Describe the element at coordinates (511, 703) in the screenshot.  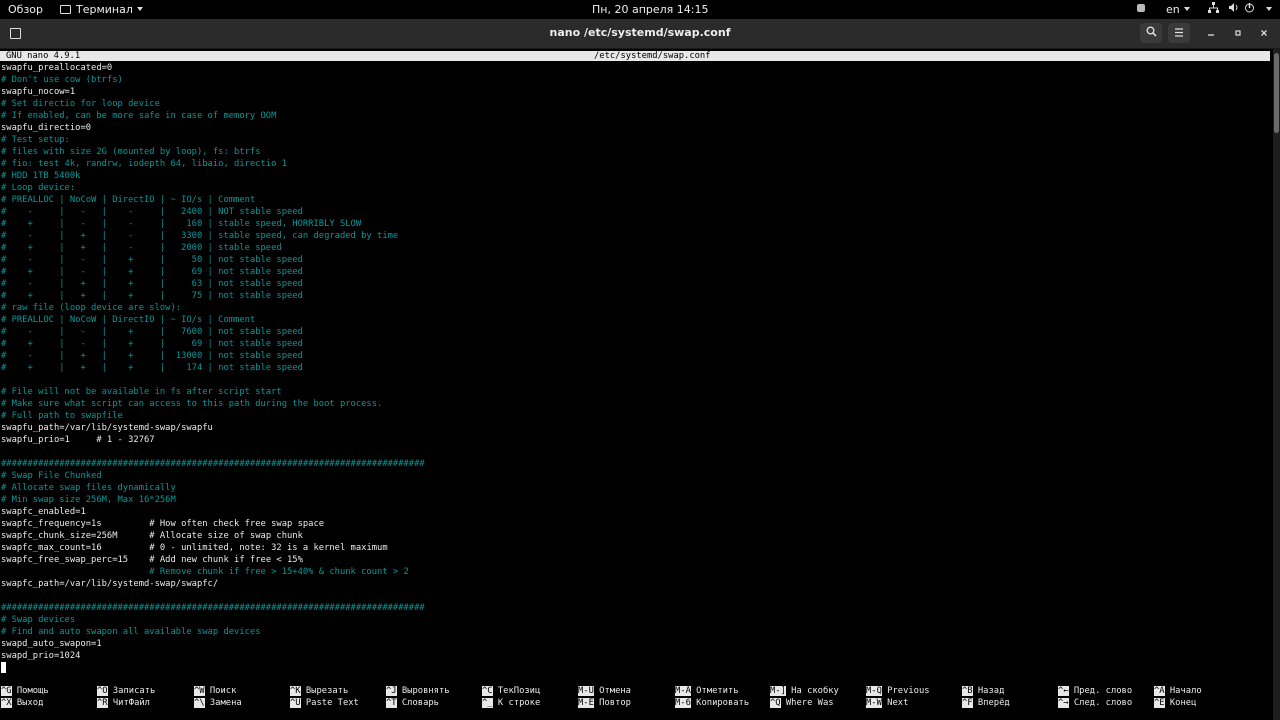
I see `shortcut-item: ^_ К строке` at that location.